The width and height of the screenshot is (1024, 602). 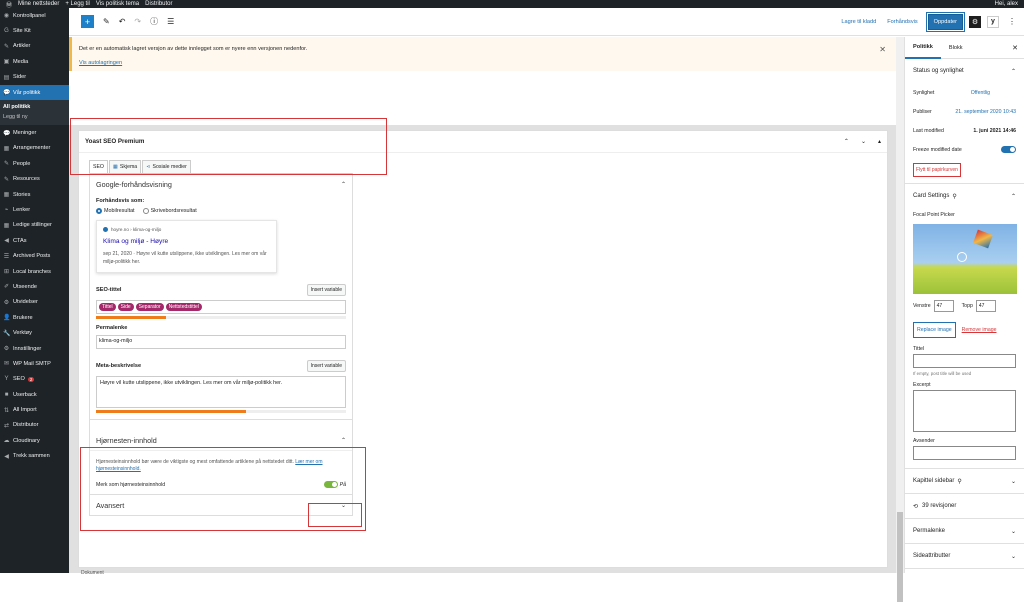 What do you see at coordinates (916, 506) in the screenshot?
I see `history-icon: ⟲` at bounding box center [916, 506].